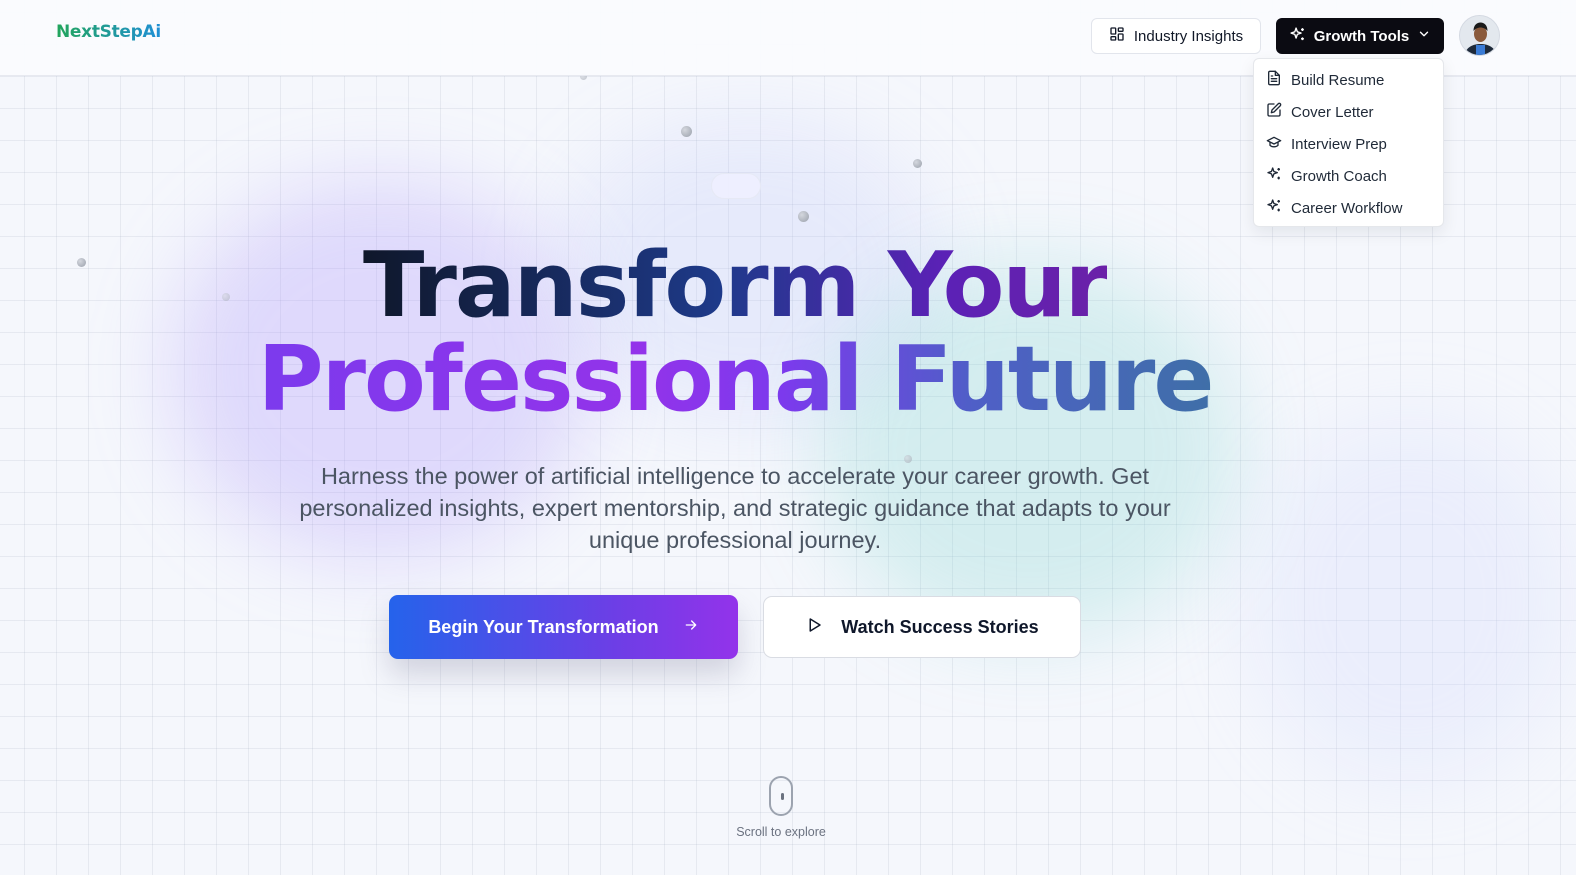  Describe the element at coordinates (1117, 36) in the screenshot. I see `layout-dashboard-icon` at that location.